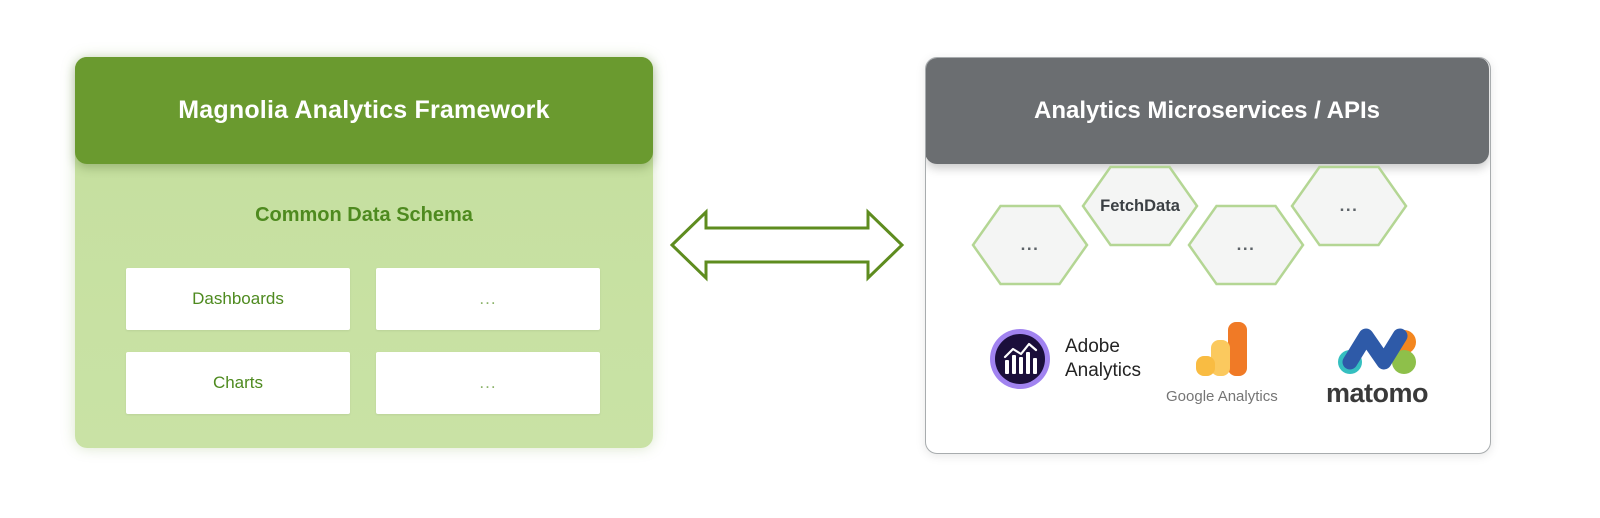 Image resolution: width=1600 pixels, height=518 pixels. Describe the element at coordinates (1377, 393) in the screenshot. I see `matomo-wordmark: matomo` at that location.